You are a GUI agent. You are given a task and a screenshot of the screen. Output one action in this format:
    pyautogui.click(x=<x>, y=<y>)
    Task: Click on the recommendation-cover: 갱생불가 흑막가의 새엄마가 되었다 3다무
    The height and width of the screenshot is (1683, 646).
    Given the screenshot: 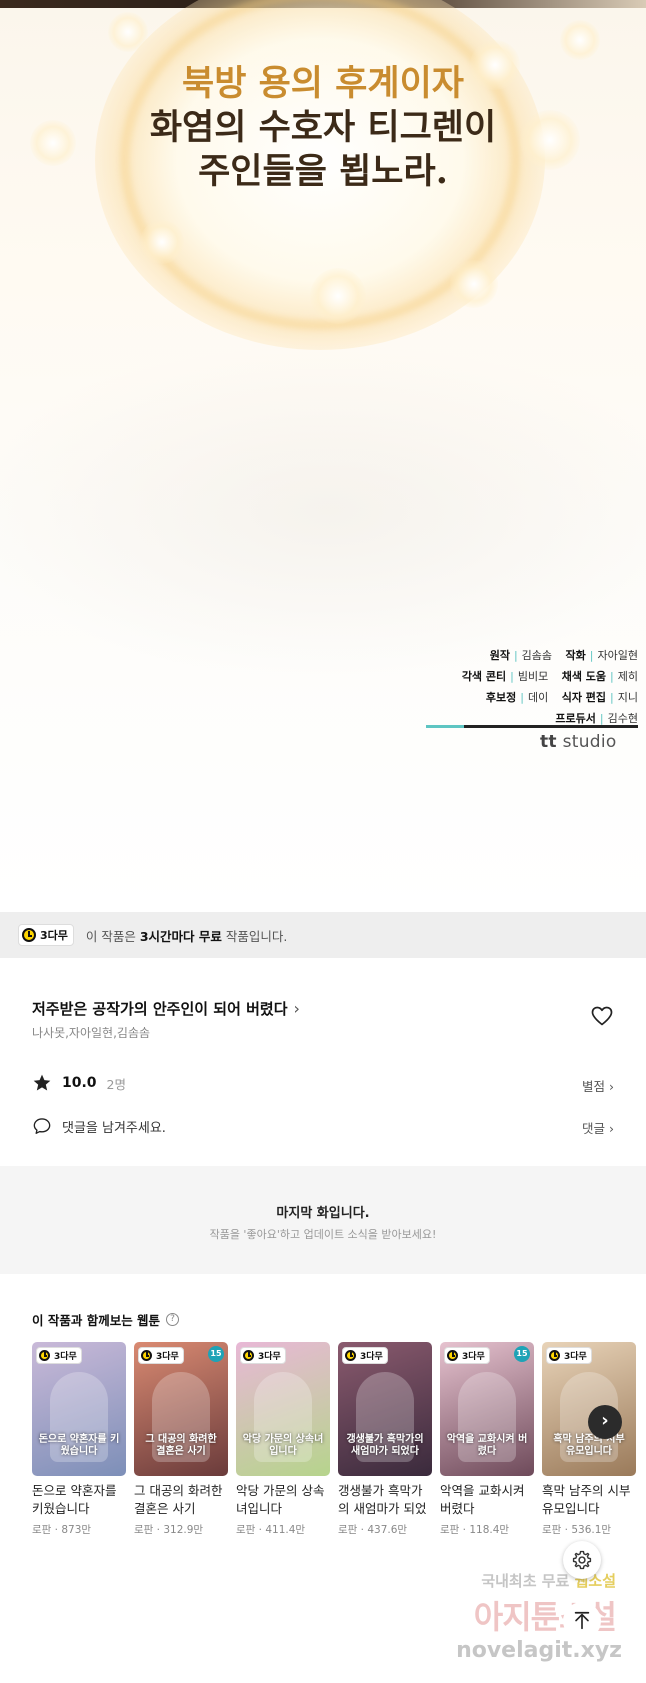 What is the action you would take?
    pyautogui.click(x=385, y=1409)
    